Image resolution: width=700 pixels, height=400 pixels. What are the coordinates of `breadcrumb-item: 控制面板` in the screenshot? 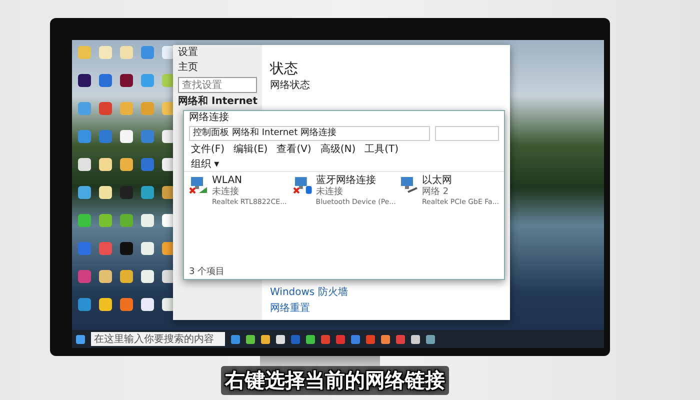 It's located at (211, 133).